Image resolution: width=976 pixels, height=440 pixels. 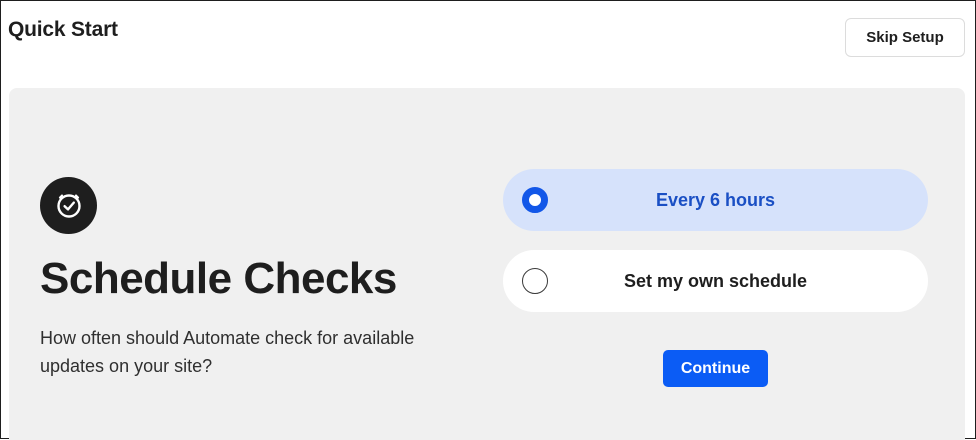 I want to click on skip-setup-button: Skip Setup, so click(x=905, y=37).